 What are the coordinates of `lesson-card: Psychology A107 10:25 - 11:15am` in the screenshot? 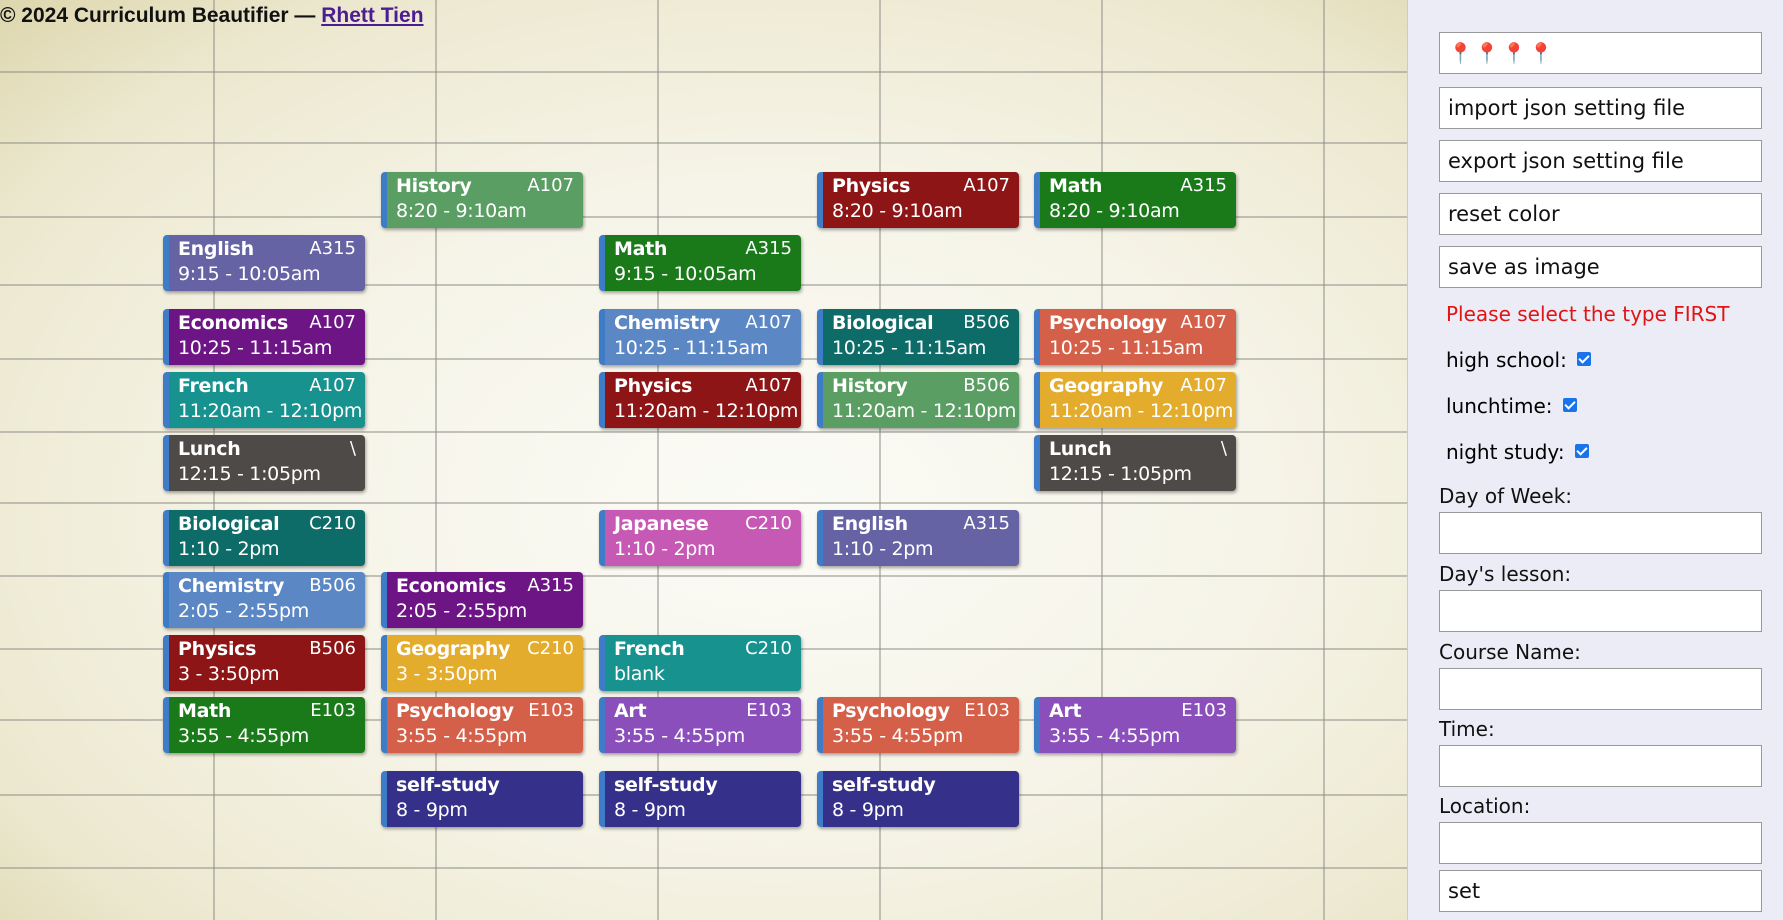 It's located at (1135, 337).